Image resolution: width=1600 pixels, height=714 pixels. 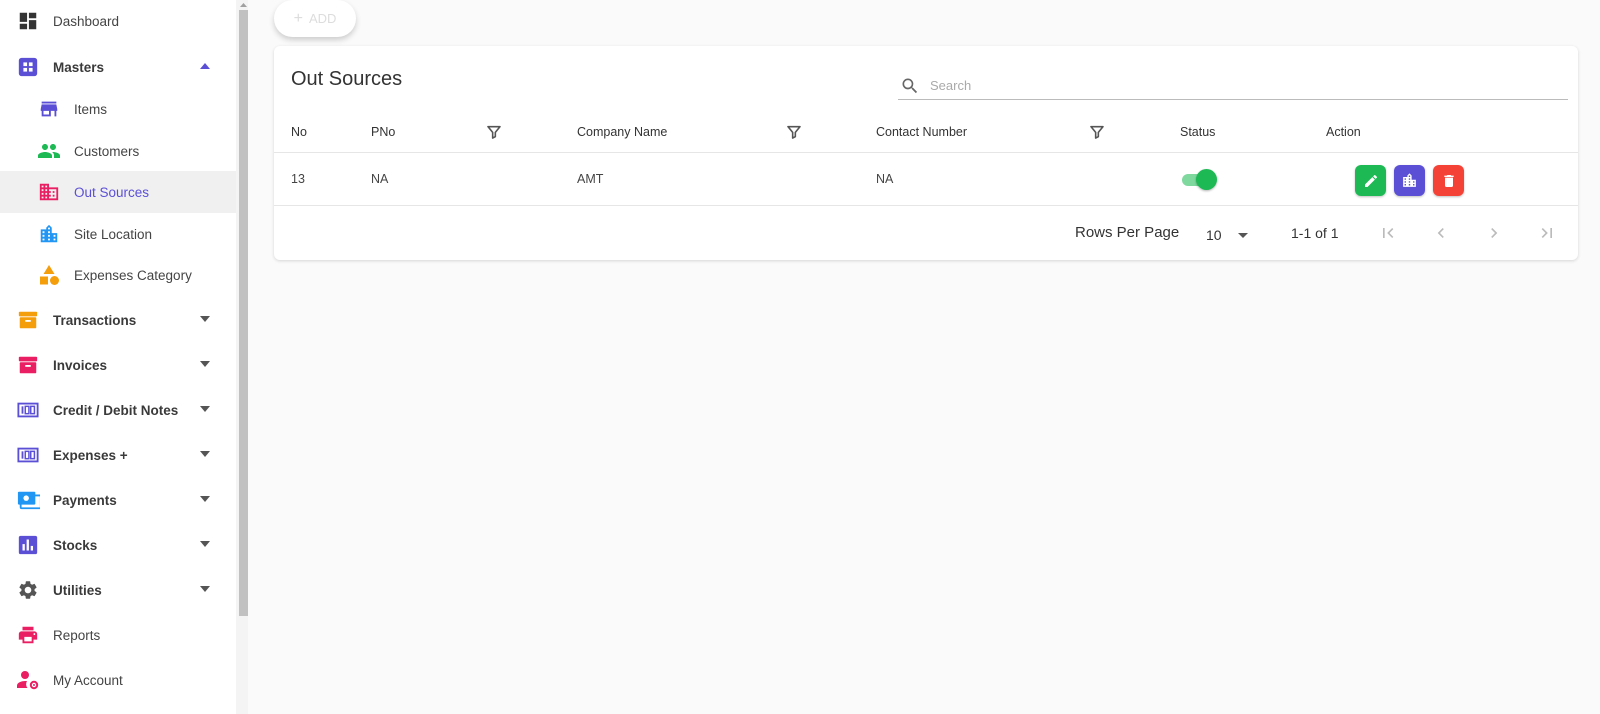 What do you see at coordinates (80, 365) in the screenshot?
I see `sidebar-item-label: Invoices` at bounding box center [80, 365].